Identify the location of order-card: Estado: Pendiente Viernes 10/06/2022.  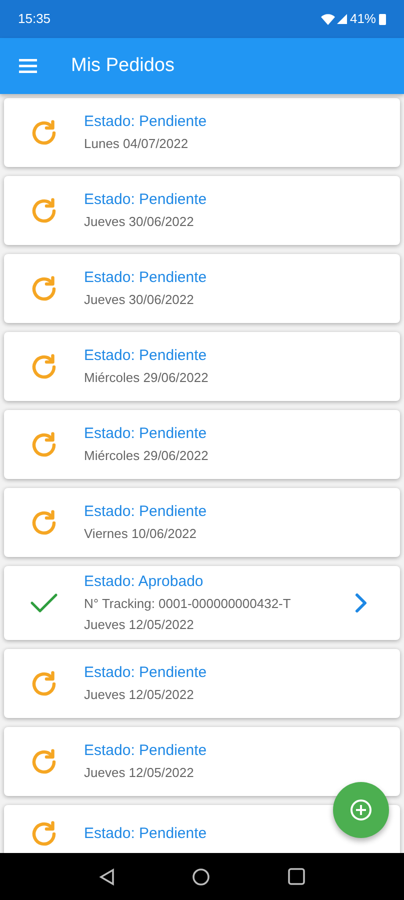
(202, 522).